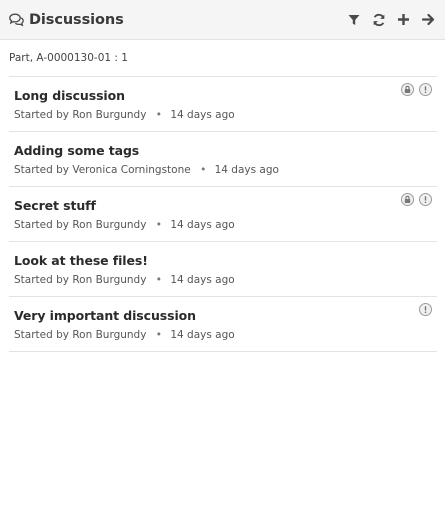 The width and height of the screenshot is (445, 520). What do you see at coordinates (16, 20) in the screenshot?
I see `comments-icon` at bounding box center [16, 20].